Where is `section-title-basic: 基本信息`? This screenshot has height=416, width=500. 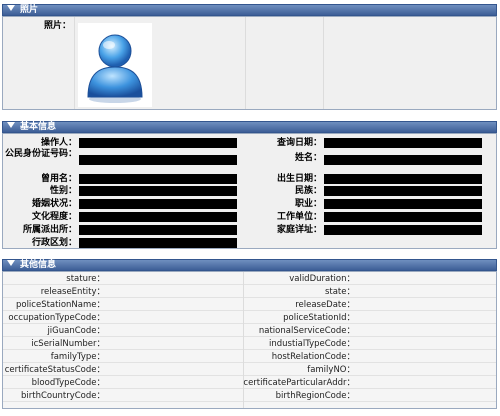
section-title-basic: 基本信息 is located at coordinates (38, 127).